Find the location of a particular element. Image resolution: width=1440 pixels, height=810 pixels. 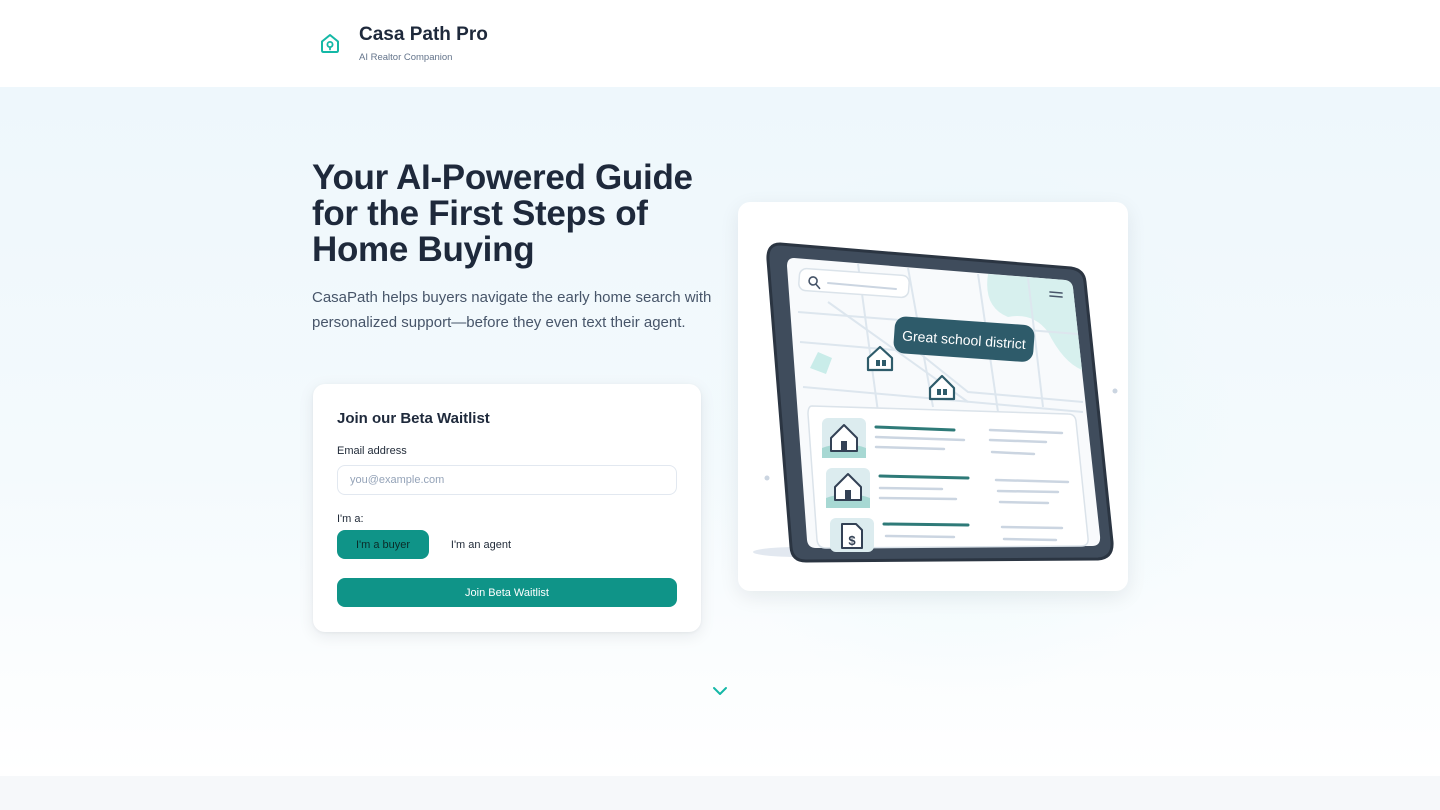

next-section-edge is located at coordinates (720, 793).